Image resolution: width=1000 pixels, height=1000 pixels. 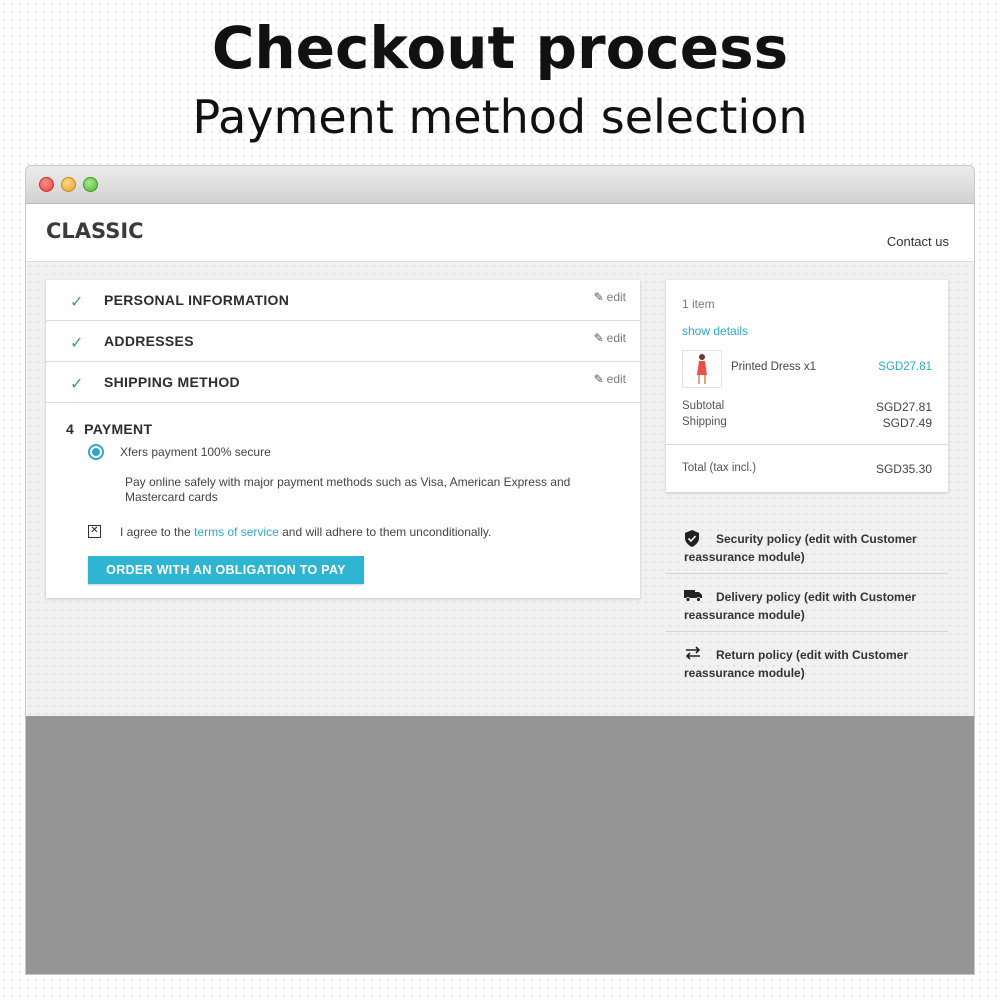 What do you see at coordinates (500, 233) in the screenshot?
I see `site-header: CLASSIC Contact us` at bounding box center [500, 233].